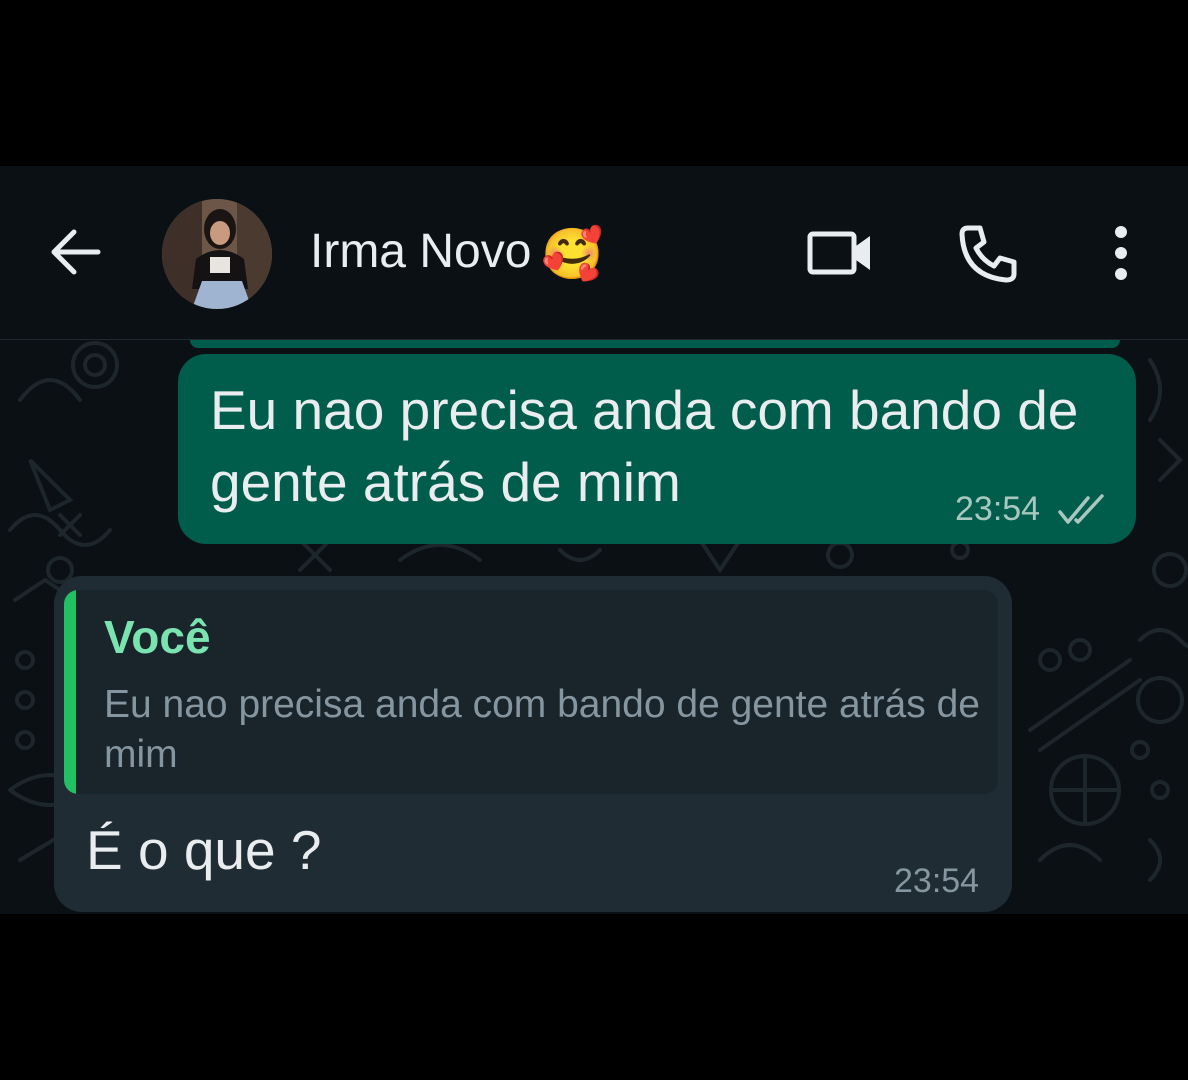  Describe the element at coordinates (1121, 253) in the screenshot. I see `more-vertical-icon` at that location.